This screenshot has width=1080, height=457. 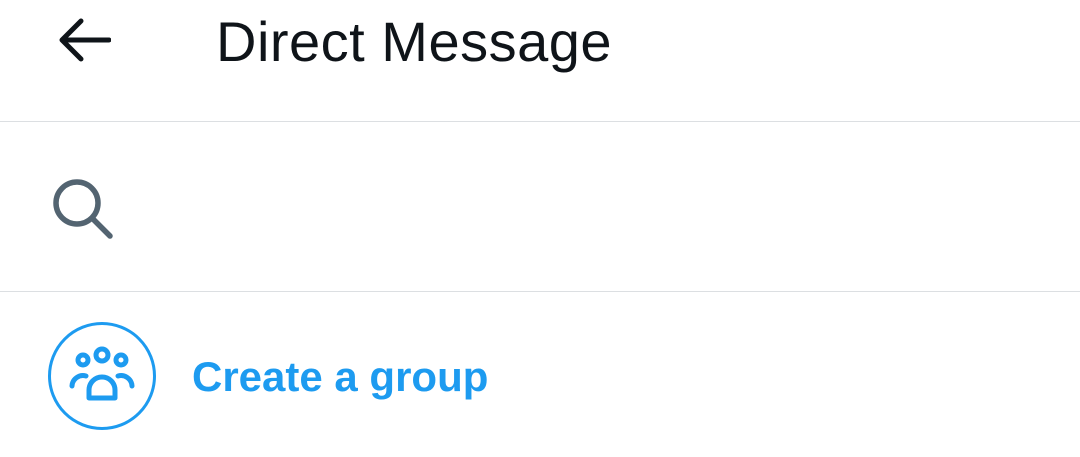 I want to click on arrow-left-icon, so click(x=84, y=42).